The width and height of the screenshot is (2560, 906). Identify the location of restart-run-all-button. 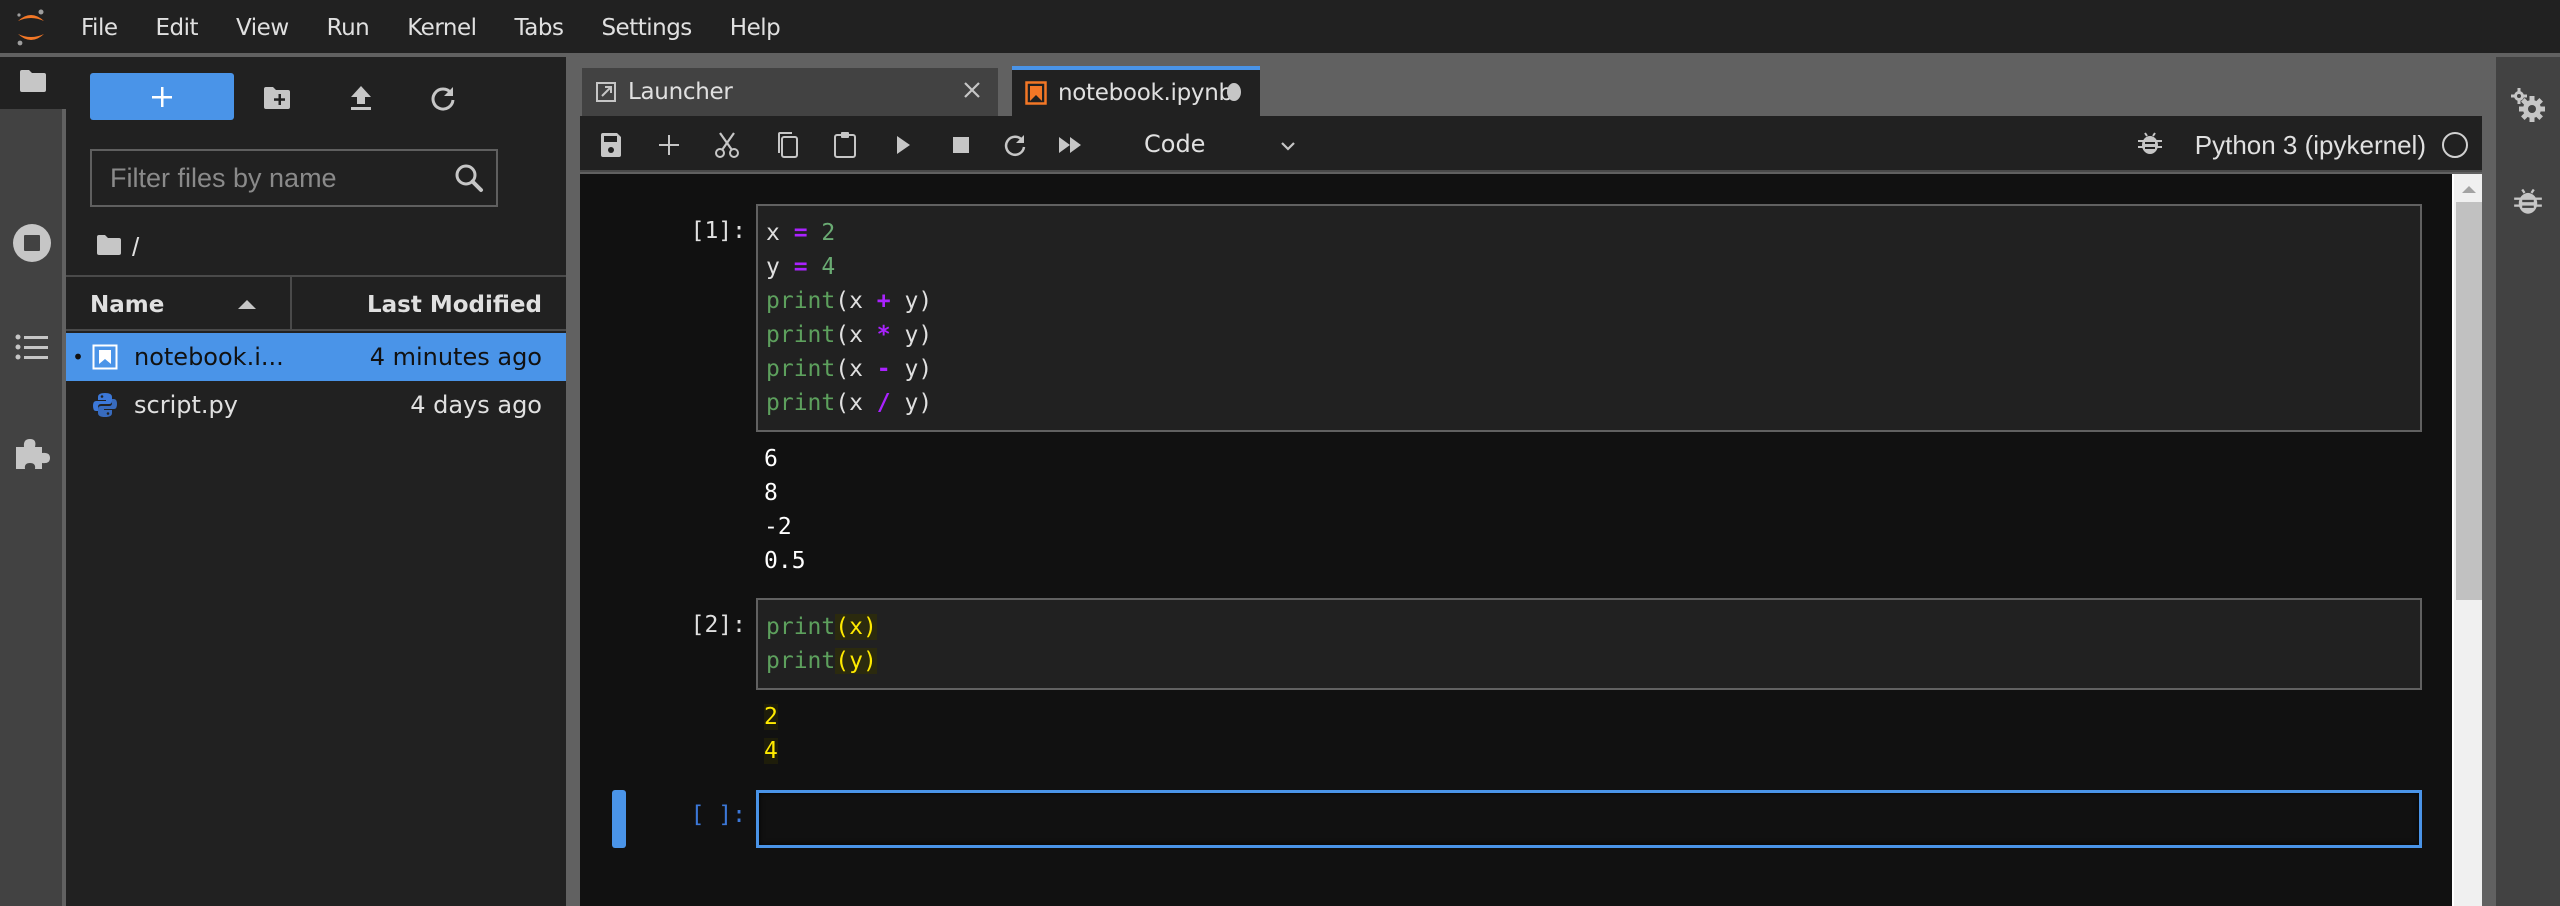
(1071, 145).